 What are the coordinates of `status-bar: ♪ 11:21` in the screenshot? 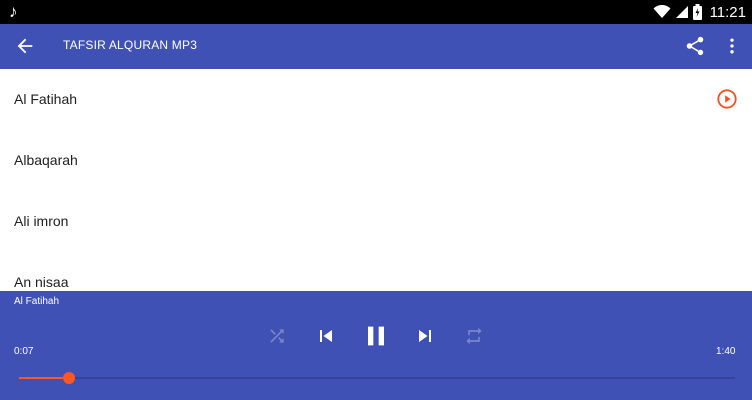 It's located at (376, 12).